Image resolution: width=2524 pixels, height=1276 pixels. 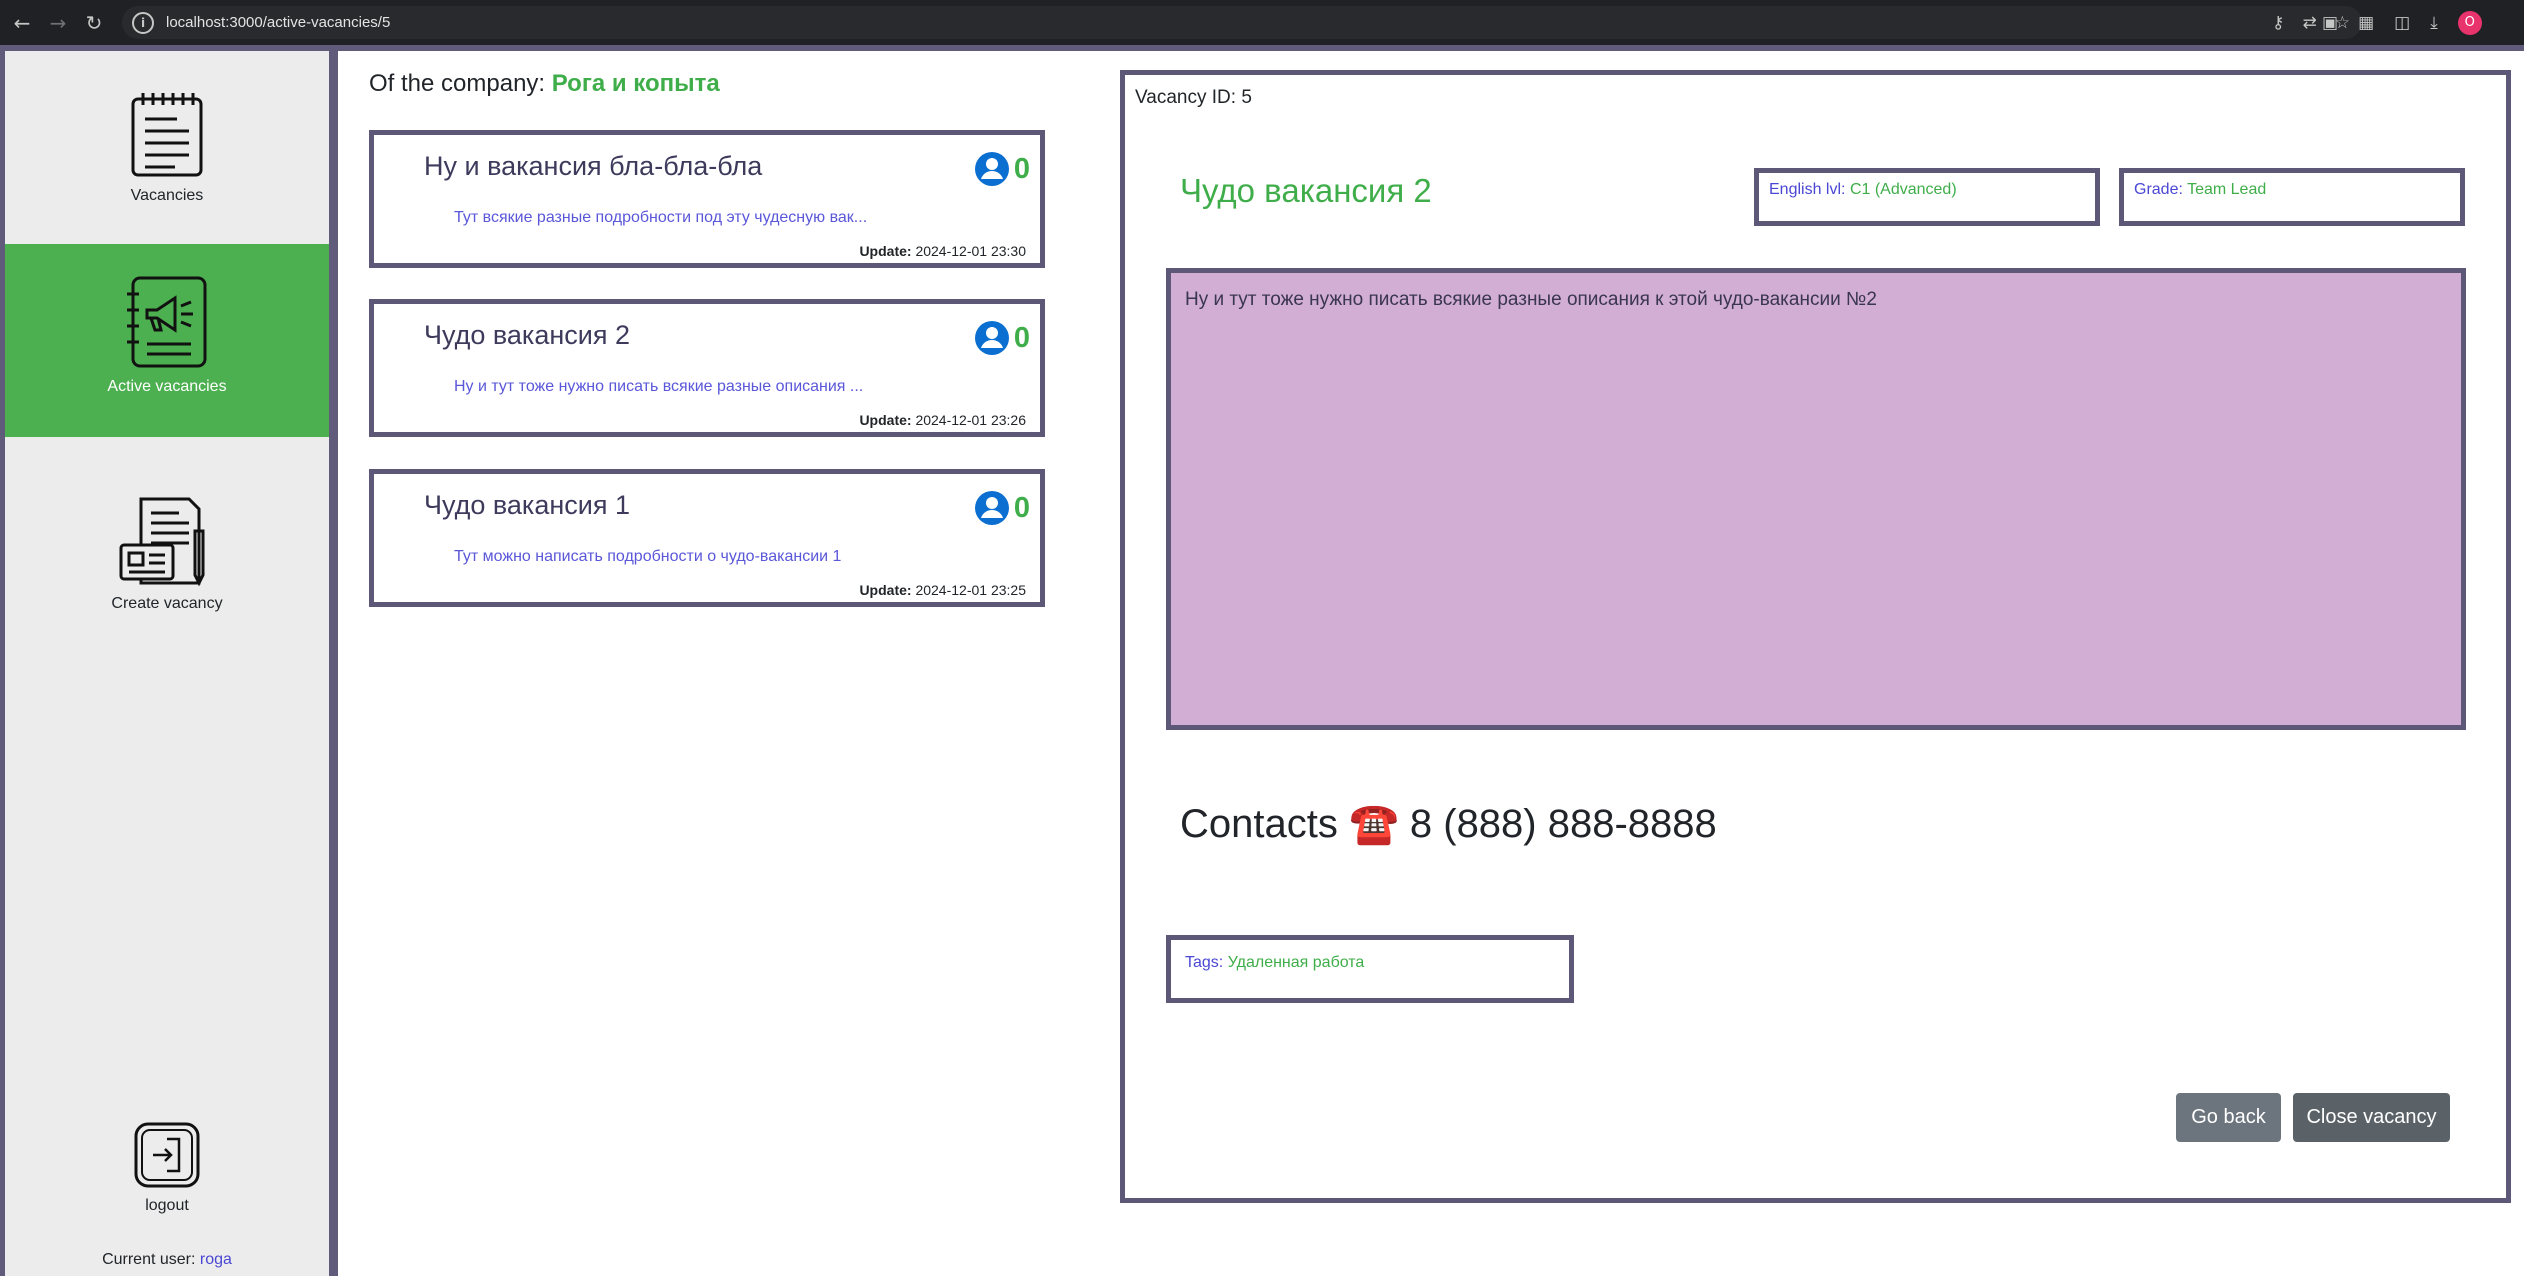 I want to click on update-date: 2024-12-01 23:30, so click(x=970, y=251).